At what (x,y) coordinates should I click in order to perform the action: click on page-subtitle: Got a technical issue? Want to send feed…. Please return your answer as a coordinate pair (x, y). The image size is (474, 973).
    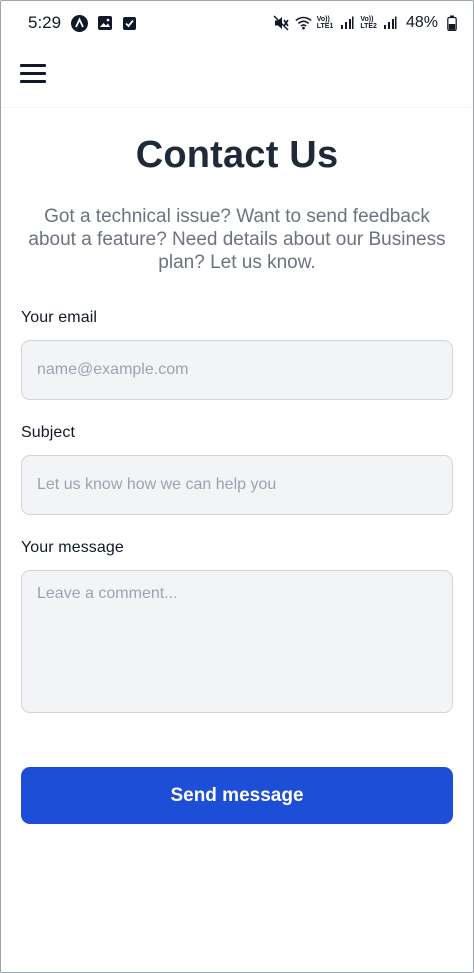
    Looking at the image, I should click on (237, 239).